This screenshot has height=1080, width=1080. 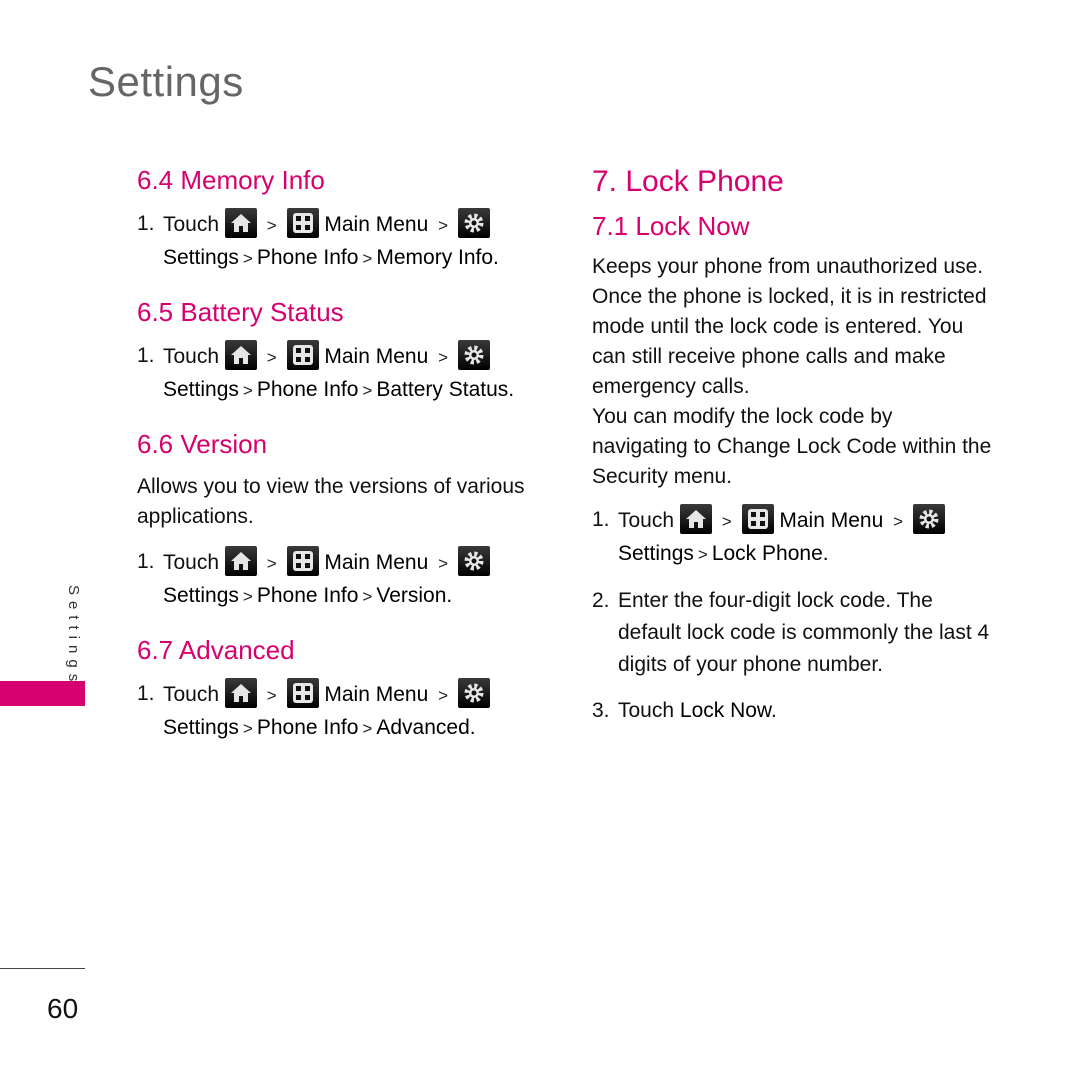 I want to click on section-heading-advanced: 6.7 Advanced, so click(x=216, y=650).